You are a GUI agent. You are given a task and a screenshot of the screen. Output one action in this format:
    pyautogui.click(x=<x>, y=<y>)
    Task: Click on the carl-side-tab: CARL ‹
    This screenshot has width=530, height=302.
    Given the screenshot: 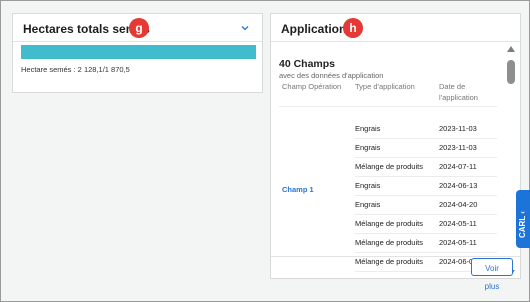 What is the action you would take?
    pyautogui.click(x=523, y=219)
    